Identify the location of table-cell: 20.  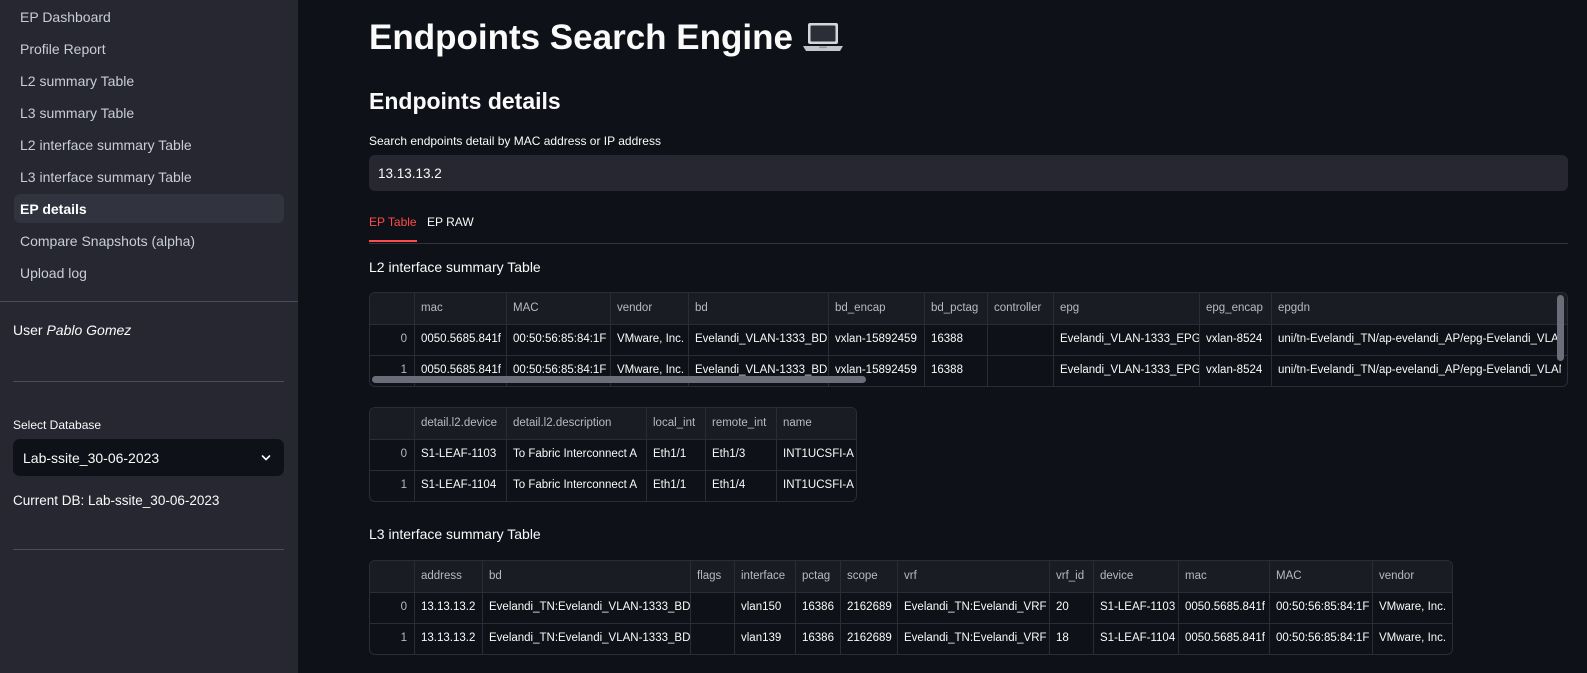
(1071, 607).